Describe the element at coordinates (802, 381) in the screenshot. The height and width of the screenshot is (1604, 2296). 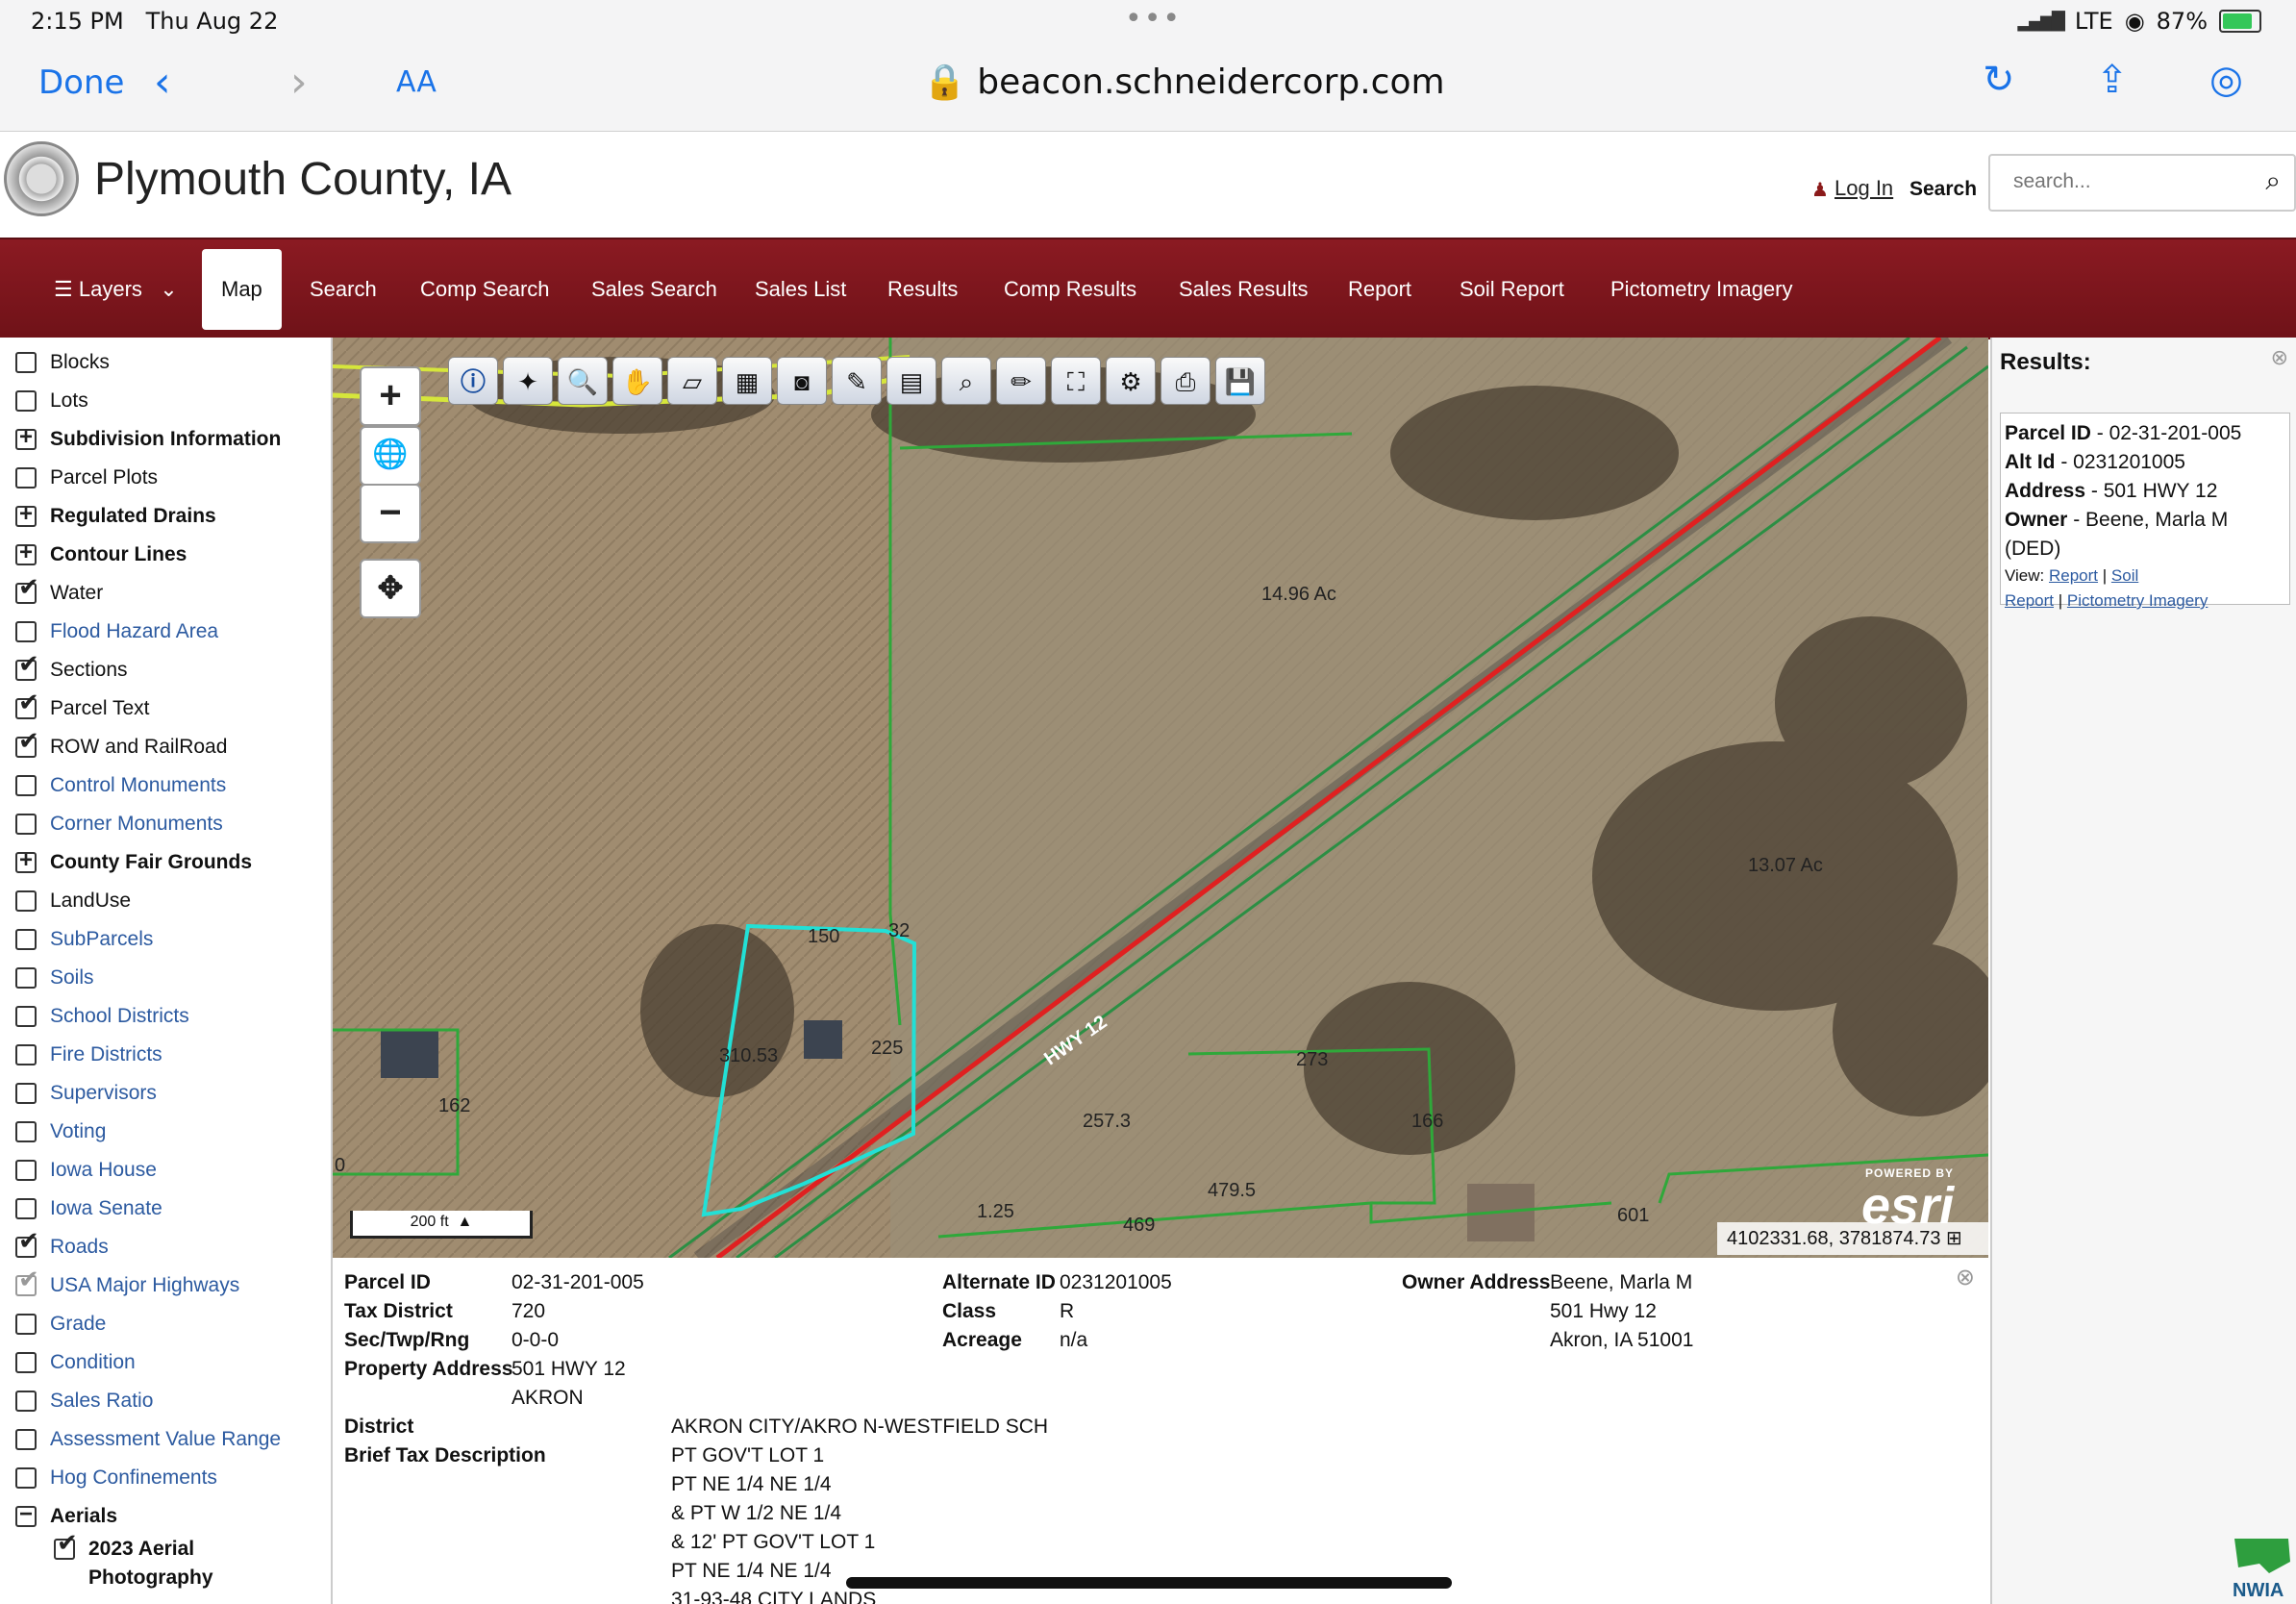
I see `camera-icon: ◙` at that location.